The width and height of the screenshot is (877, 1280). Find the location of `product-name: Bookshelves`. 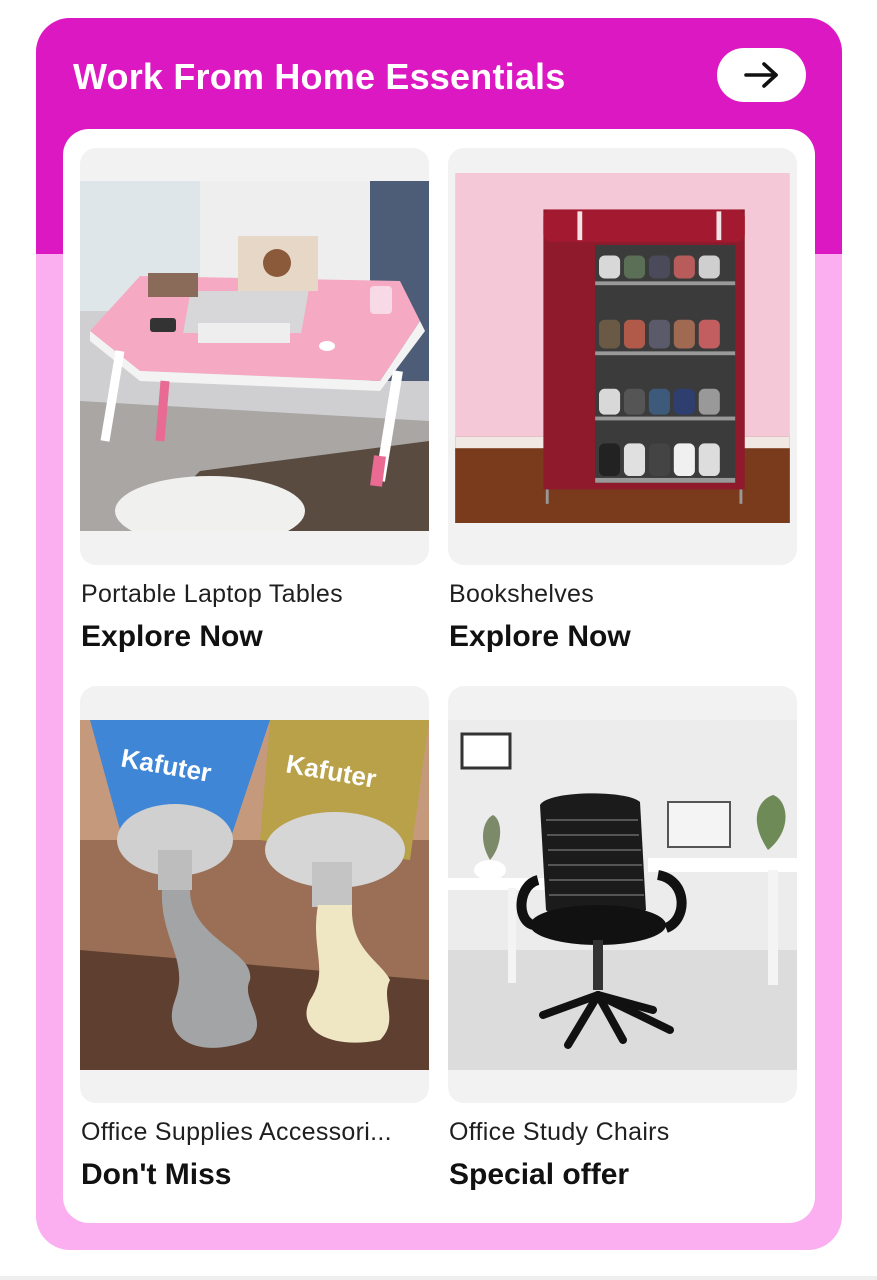

product-name: Bookshelves is located at coordinates (624, 594).